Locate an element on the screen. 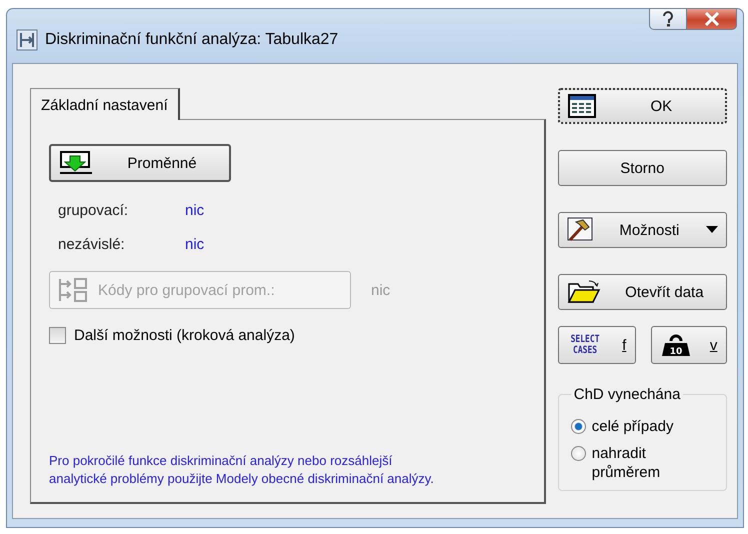 This screenshot has width=748, height=534. checkbox is located at coordinates (57, 335).